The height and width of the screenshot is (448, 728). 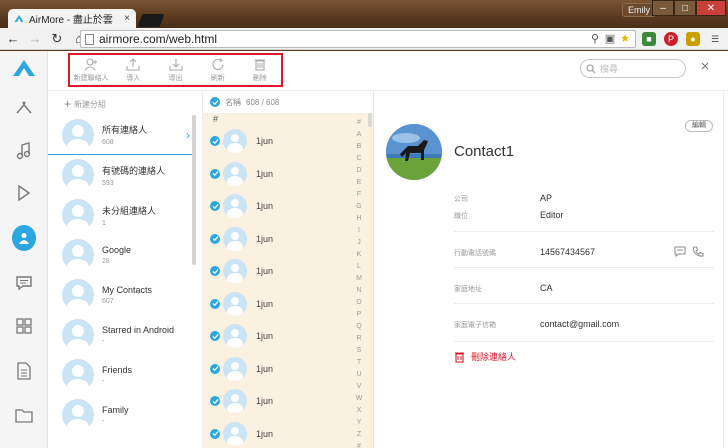 What do you see at coordinates (610, 39) in the screenshot?
I see `screenshot-icon: ▣` at bounding box center [610, 39].